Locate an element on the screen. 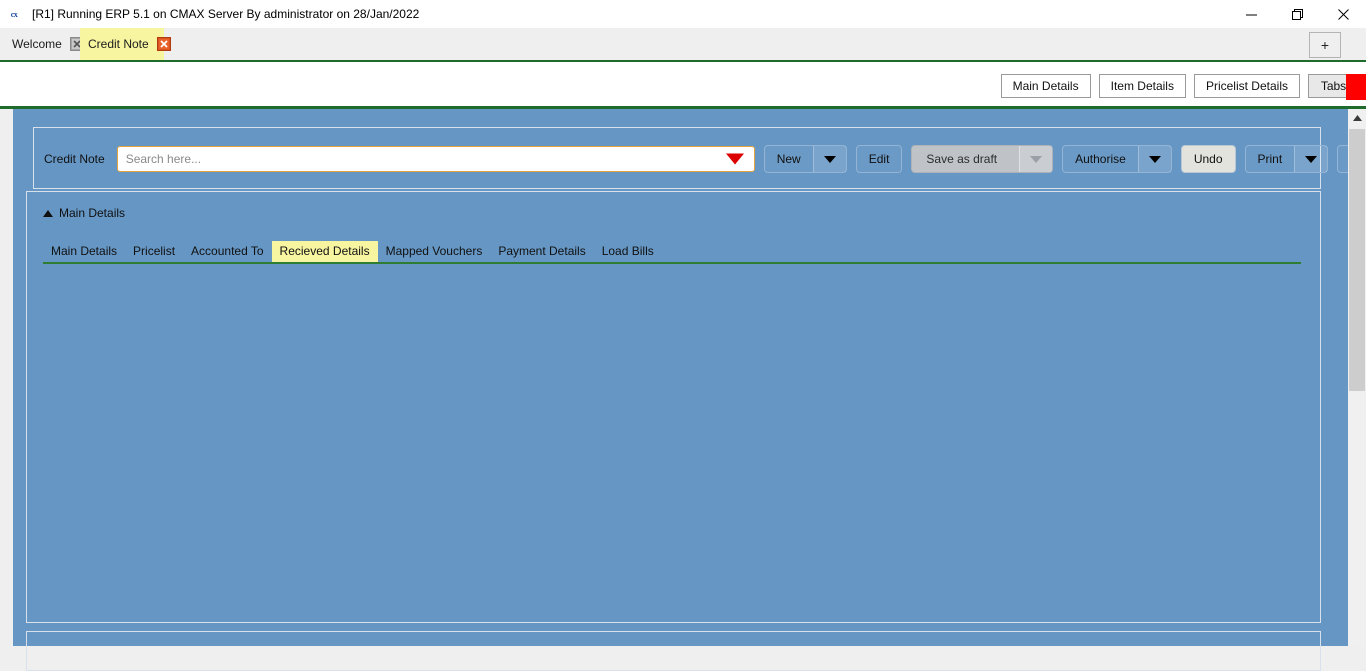  plus-icon: + is located at coordinates (1325, 45).